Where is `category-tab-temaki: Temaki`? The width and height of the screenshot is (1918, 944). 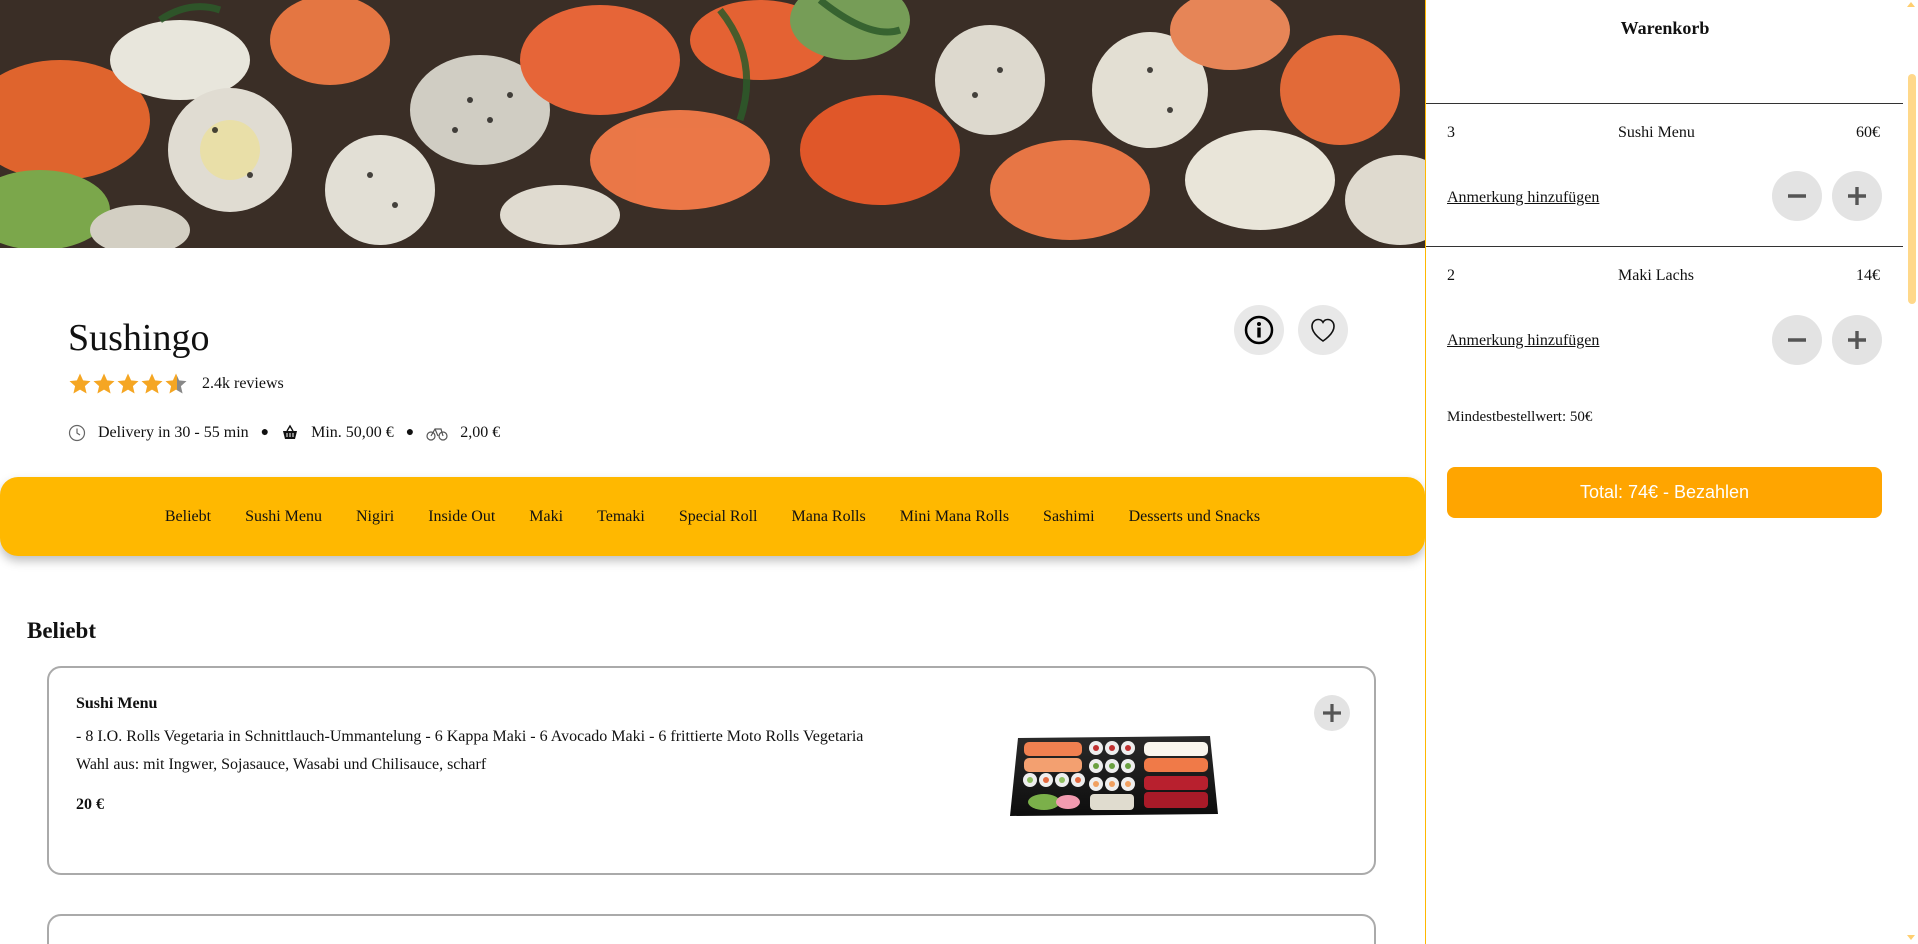 category-tab-temaki: Temaki is located at coordinates (621, 517).